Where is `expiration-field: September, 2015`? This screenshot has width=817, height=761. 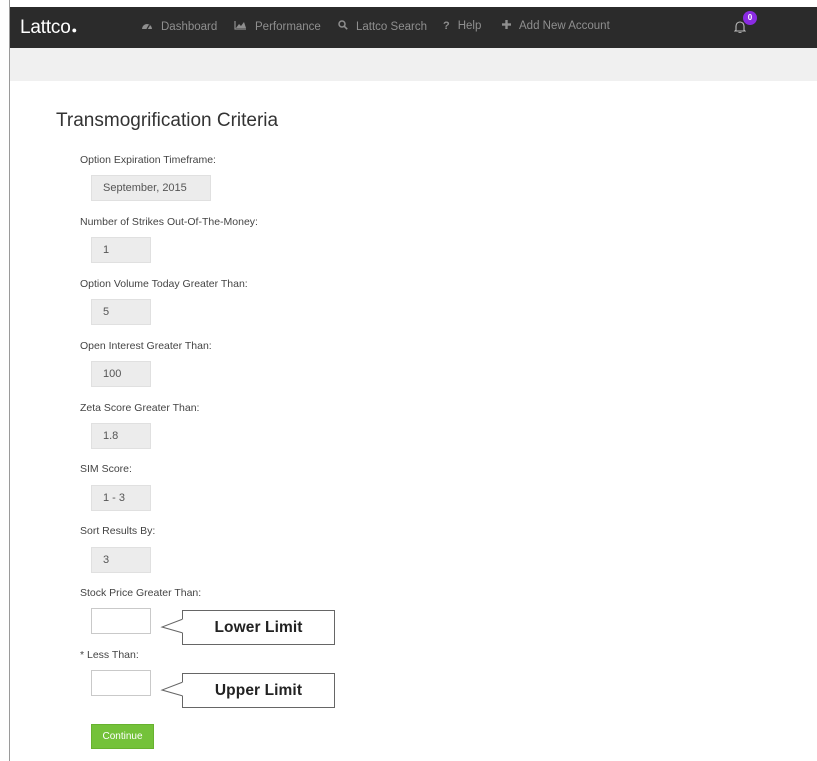 expiration-field: September, 2015 is located at coordinates (151, 188).